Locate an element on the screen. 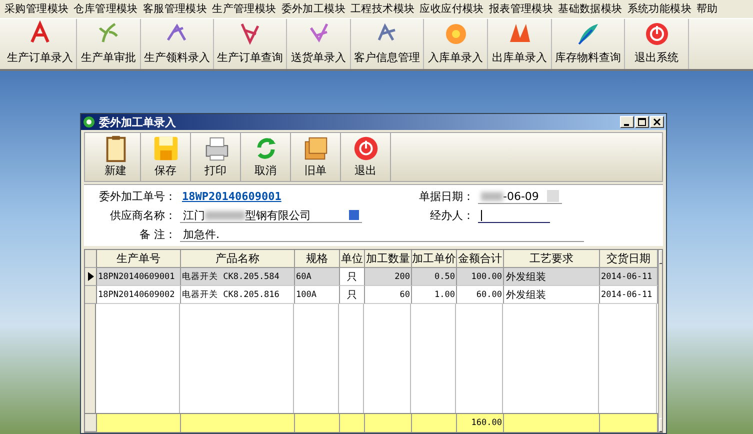  toolbar-button: 退出 is located at coordinates (366, 157).